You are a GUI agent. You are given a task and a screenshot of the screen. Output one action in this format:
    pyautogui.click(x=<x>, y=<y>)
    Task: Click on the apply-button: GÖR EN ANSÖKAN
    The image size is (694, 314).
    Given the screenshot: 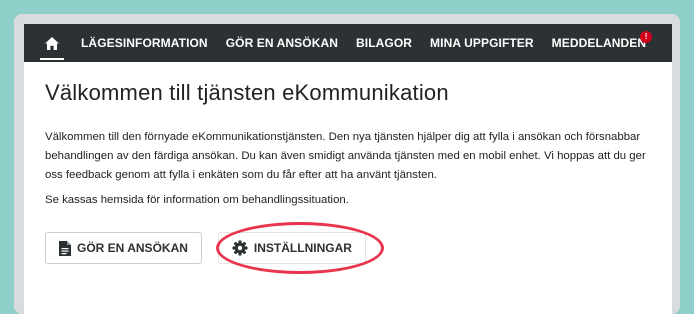 What is the action you would take?
    pyautogui.click(x=123, y=248)
    